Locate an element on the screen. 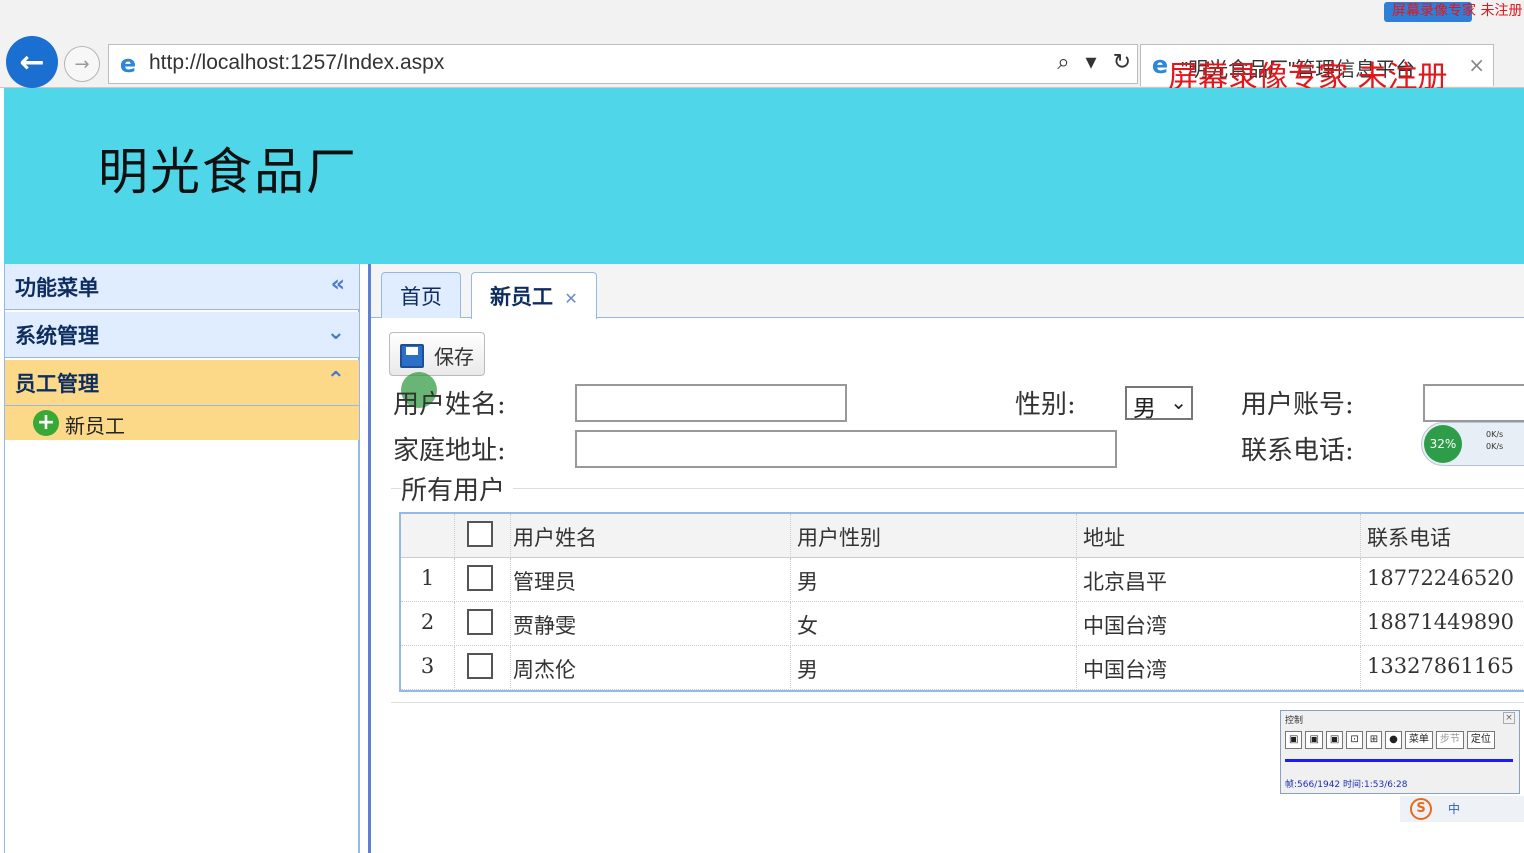 The image size is (1524, 853). dropdown-icon: ▾ is located at coordinates (1091, 62).